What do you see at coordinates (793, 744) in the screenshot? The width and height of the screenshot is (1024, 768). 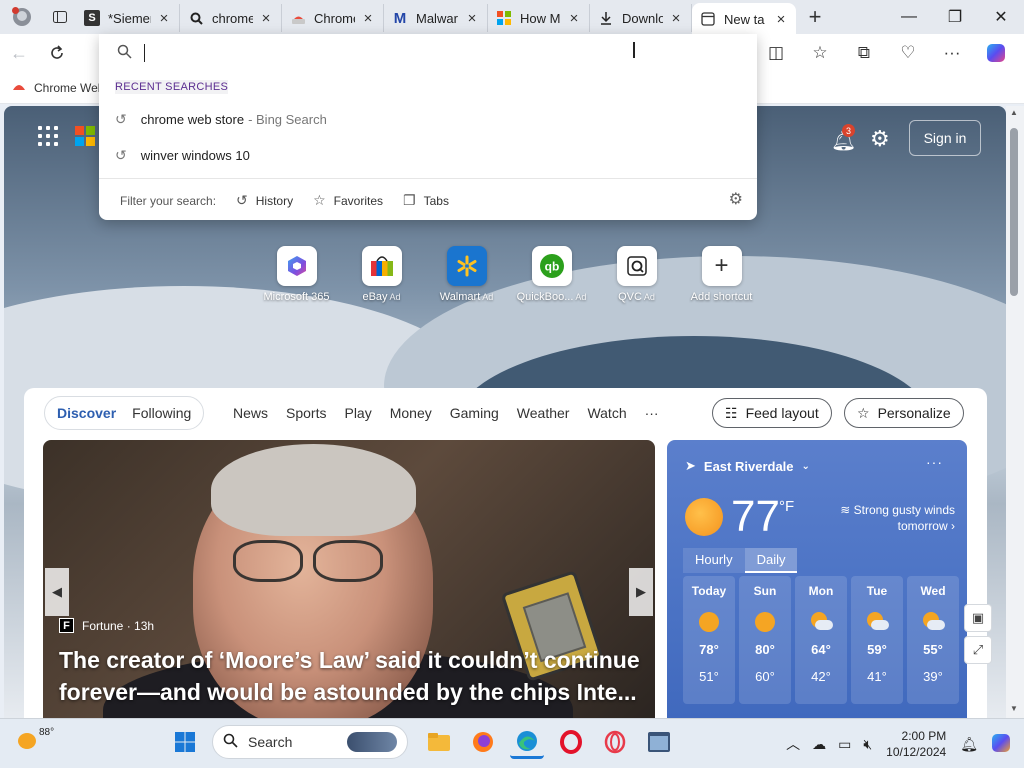 I see `chevron-up-icon: ︿` at bounding box center [793, 744].